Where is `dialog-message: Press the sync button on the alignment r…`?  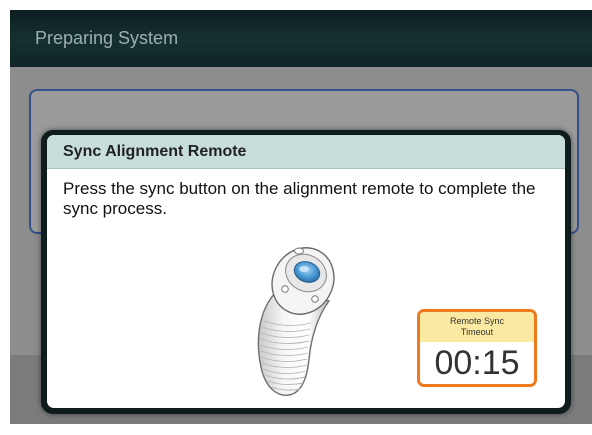
dialog-message: Press the sync button on the alignment r… is located at coordinates (299, 198).